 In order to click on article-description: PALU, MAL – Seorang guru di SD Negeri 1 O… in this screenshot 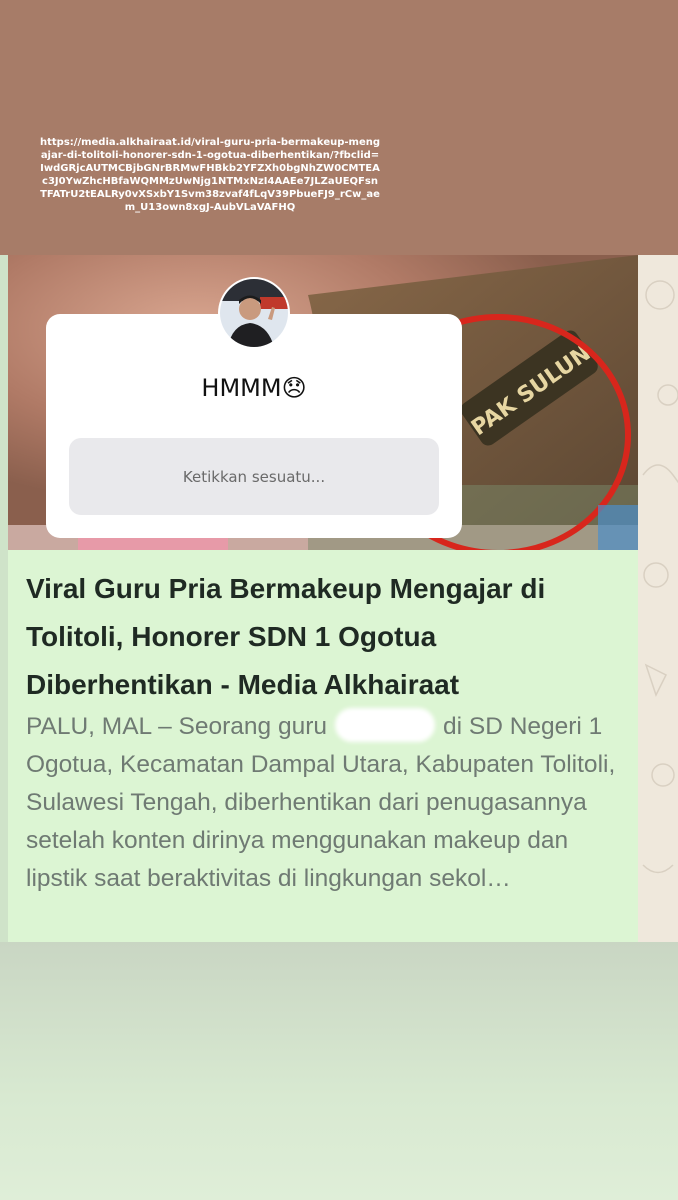, I will do `click(328, 803)`.